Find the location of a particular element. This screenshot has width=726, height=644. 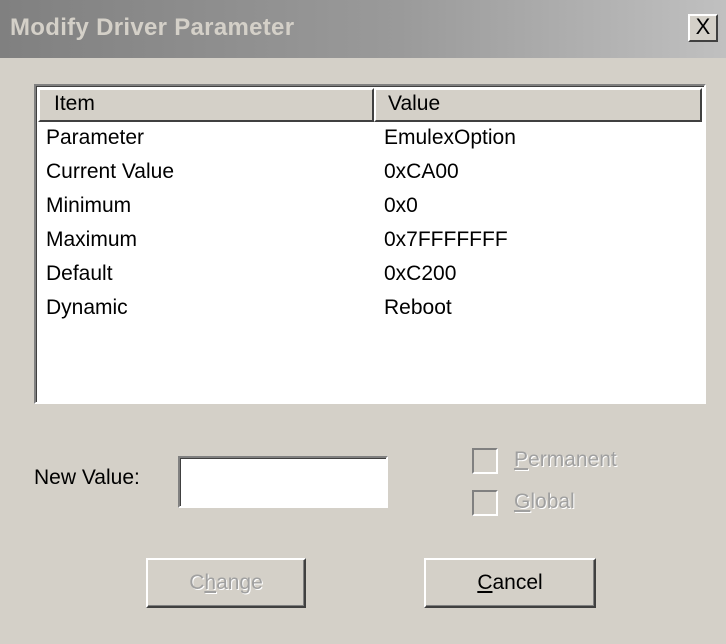

row-value: Reboot is located at coordinates (418, 307).